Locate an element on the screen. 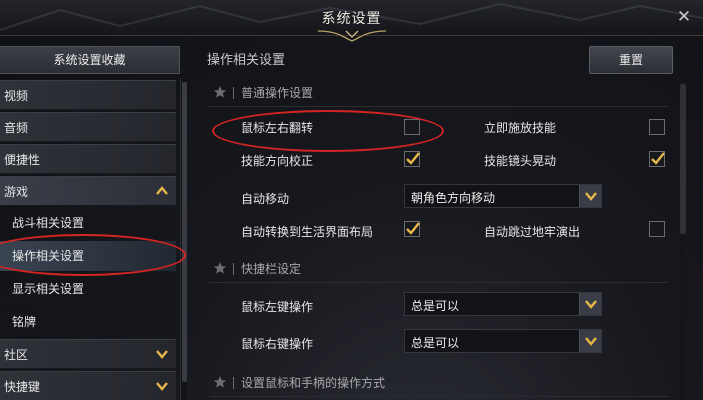 The width and height of the screenshot is (703, 400). mouse-swap-checkbox is located at coordinates (412, 127).